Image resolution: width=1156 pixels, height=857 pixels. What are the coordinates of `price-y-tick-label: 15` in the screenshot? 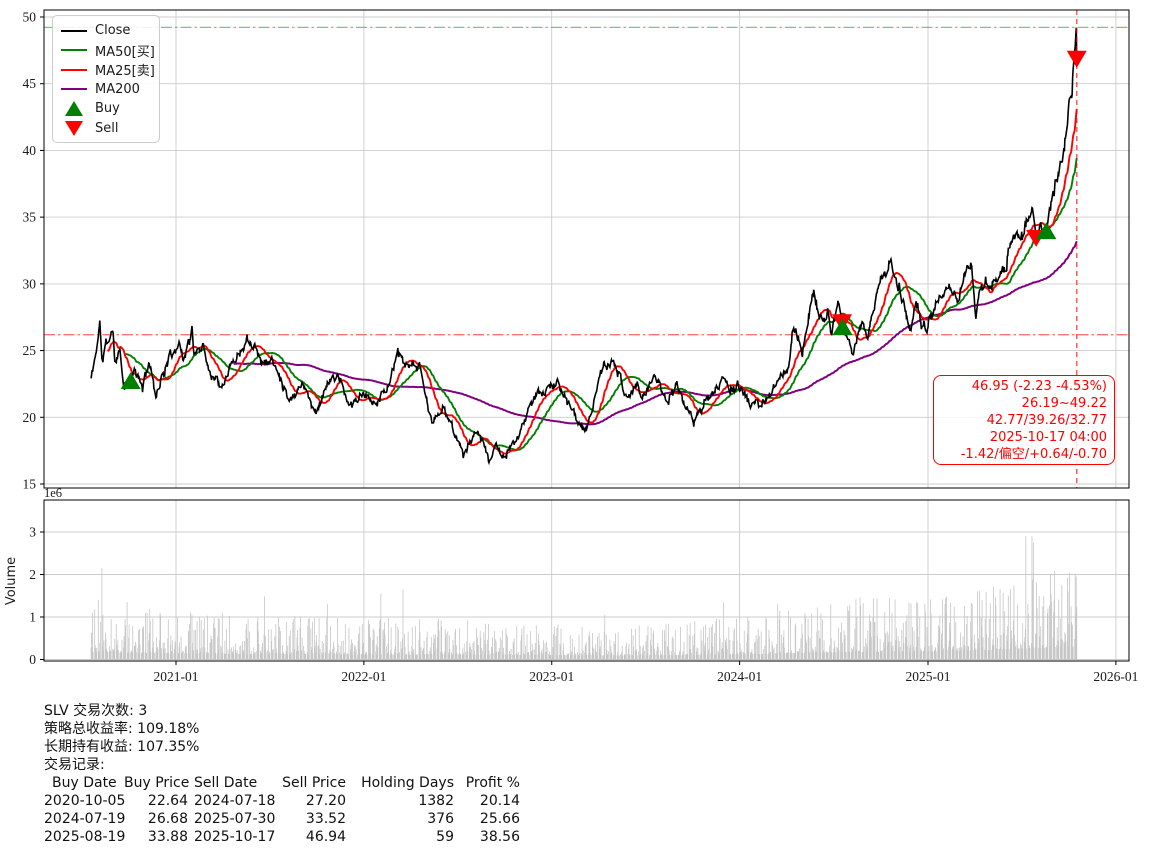 It's located at (30, 484).